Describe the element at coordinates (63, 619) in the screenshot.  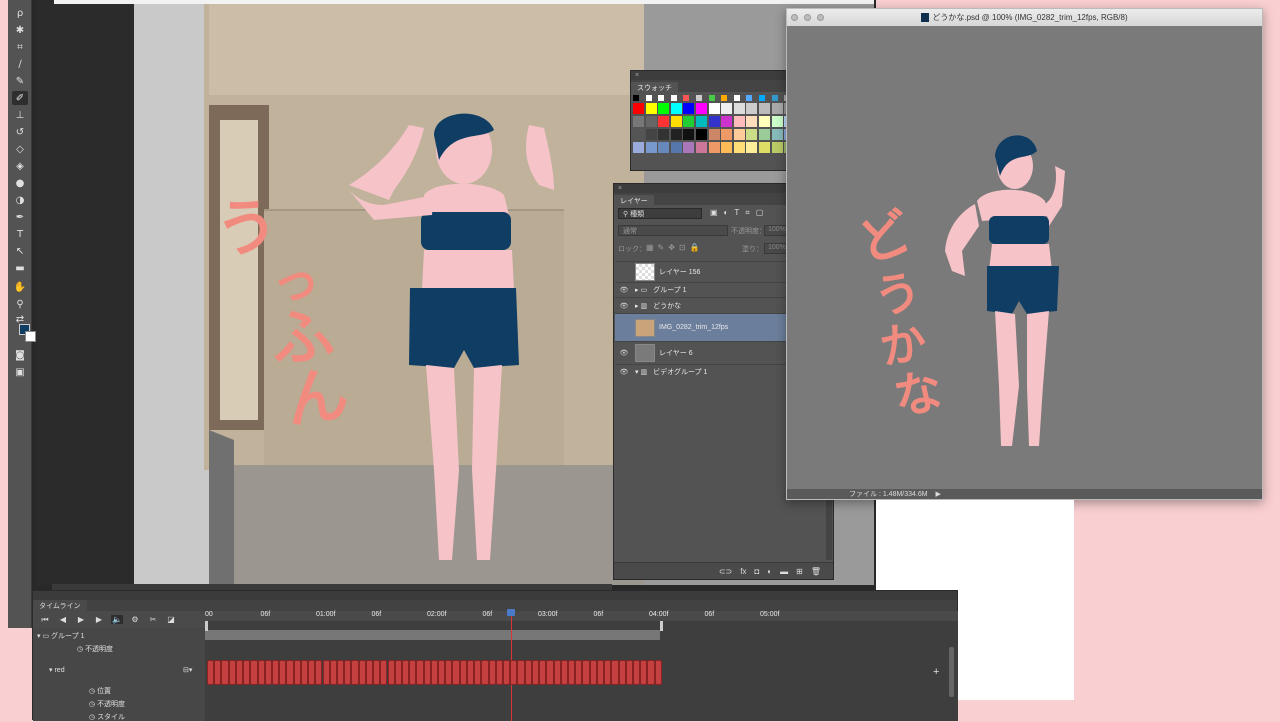
I see `previous-frame-icon: ◀` at that location.